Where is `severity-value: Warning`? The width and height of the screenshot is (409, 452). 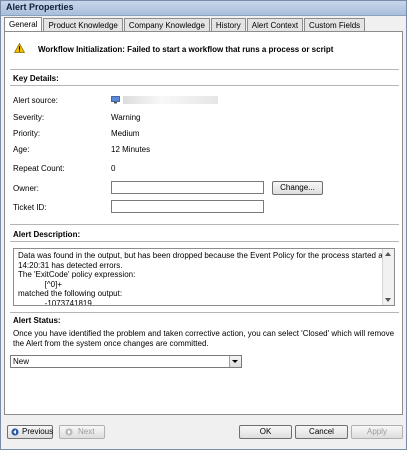
severity-value: Warning is located at coordinates (126, 117).